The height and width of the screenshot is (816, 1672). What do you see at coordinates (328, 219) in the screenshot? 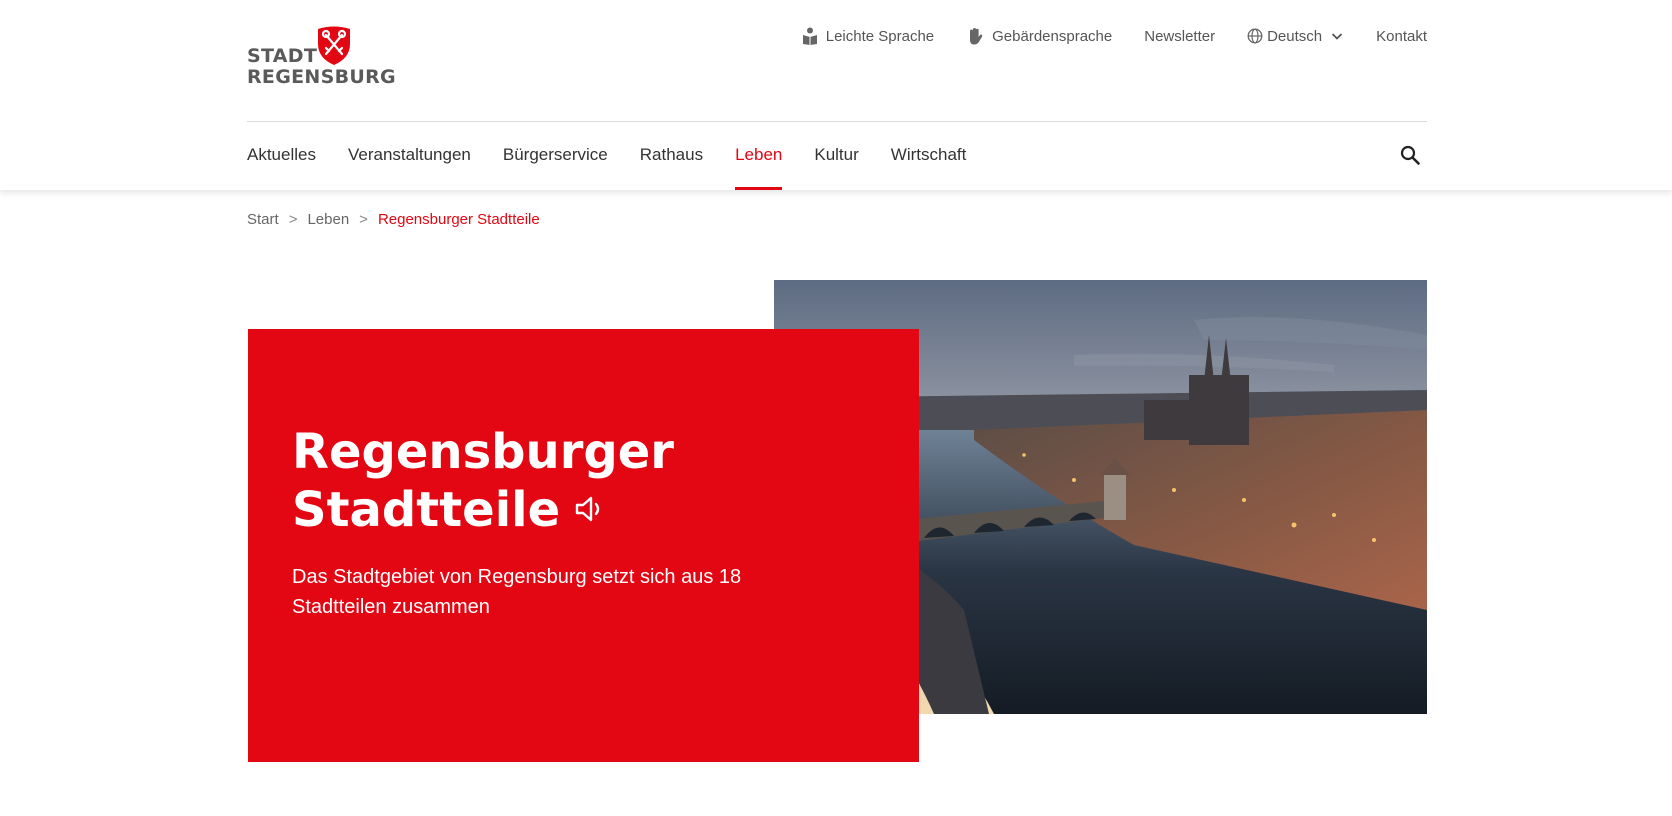
I see `breadcrumb-leben: Leben` at bounding box center [328, 219].